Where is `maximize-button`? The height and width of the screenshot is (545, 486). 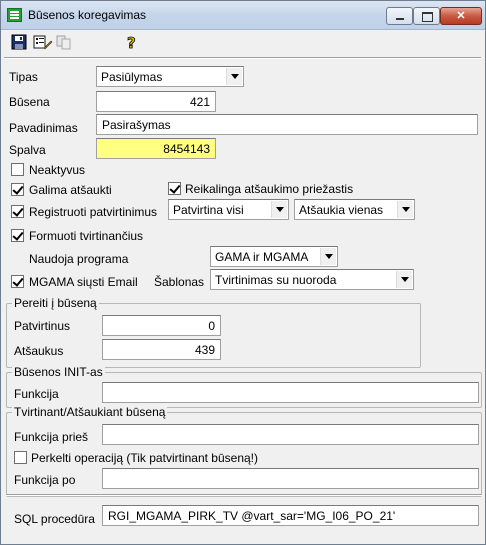 maximize-button is located at coordinates (426, 16).